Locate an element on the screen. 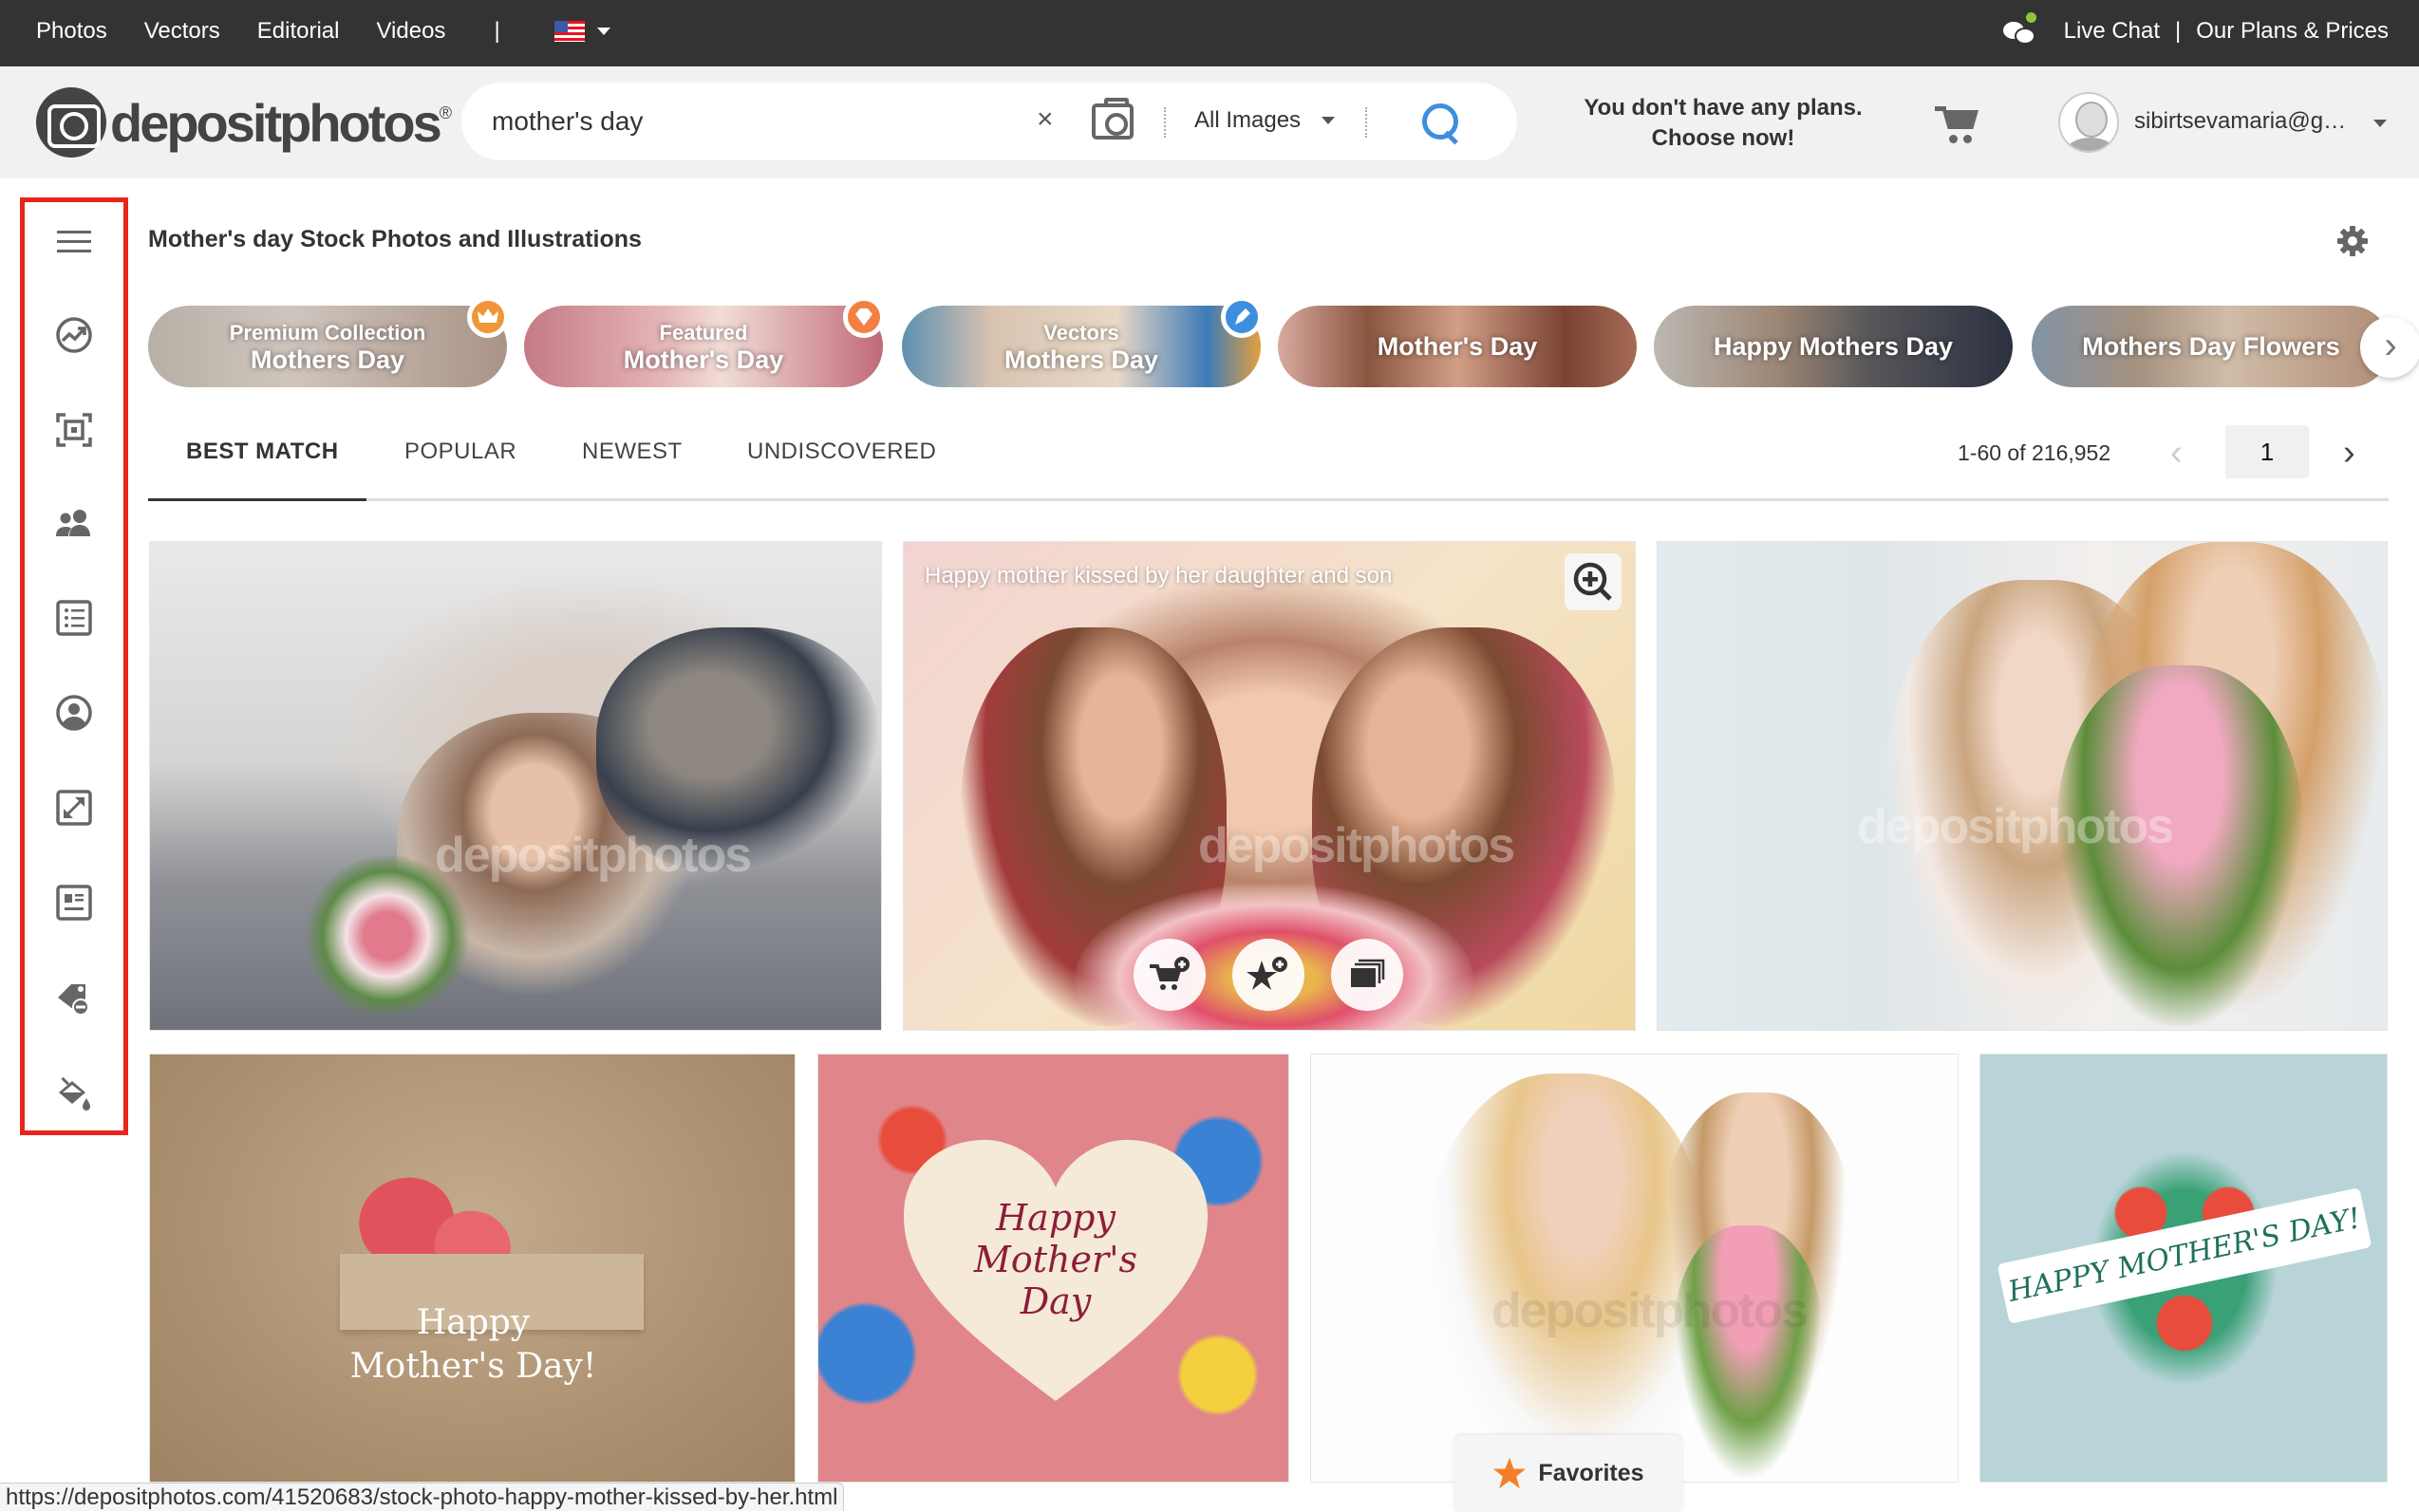 The width and height of the screenshot is (2419, 1512). tag-remove-icon is located at coordinates (74, 998).